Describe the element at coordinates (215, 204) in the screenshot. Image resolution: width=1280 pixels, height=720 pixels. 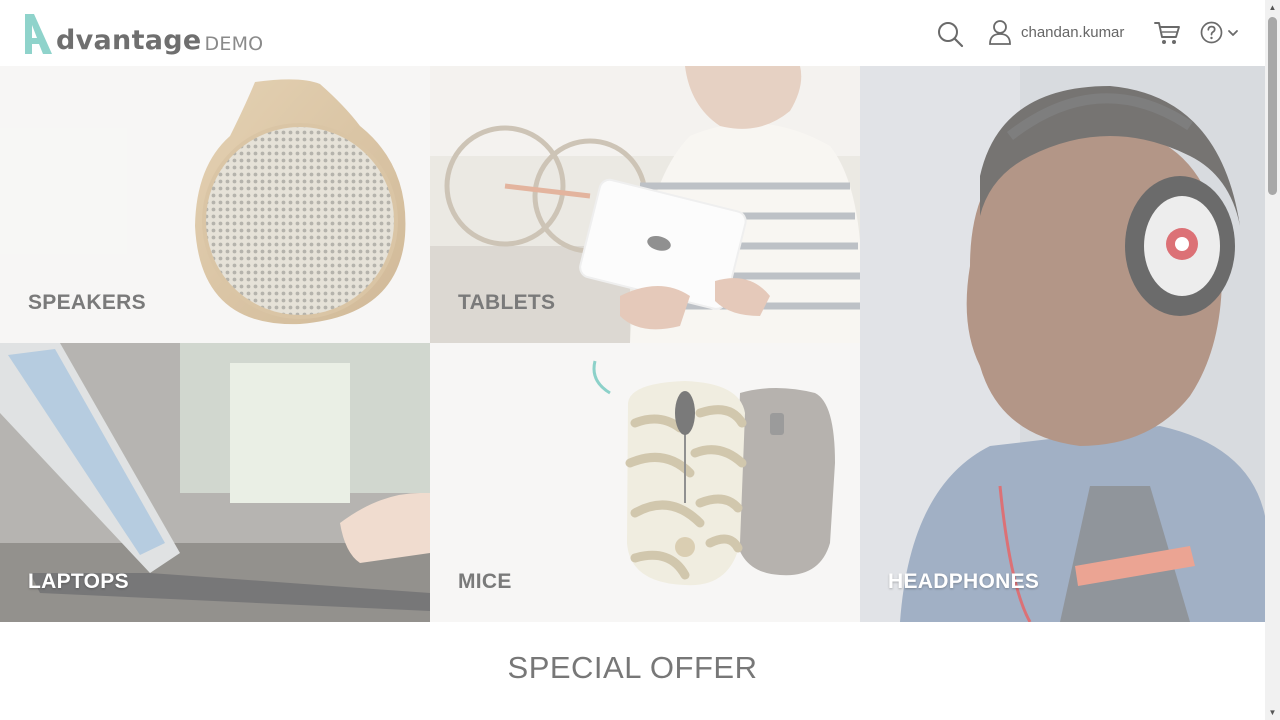
I see `category-tile-speakers: SPEAKERS` at that location.